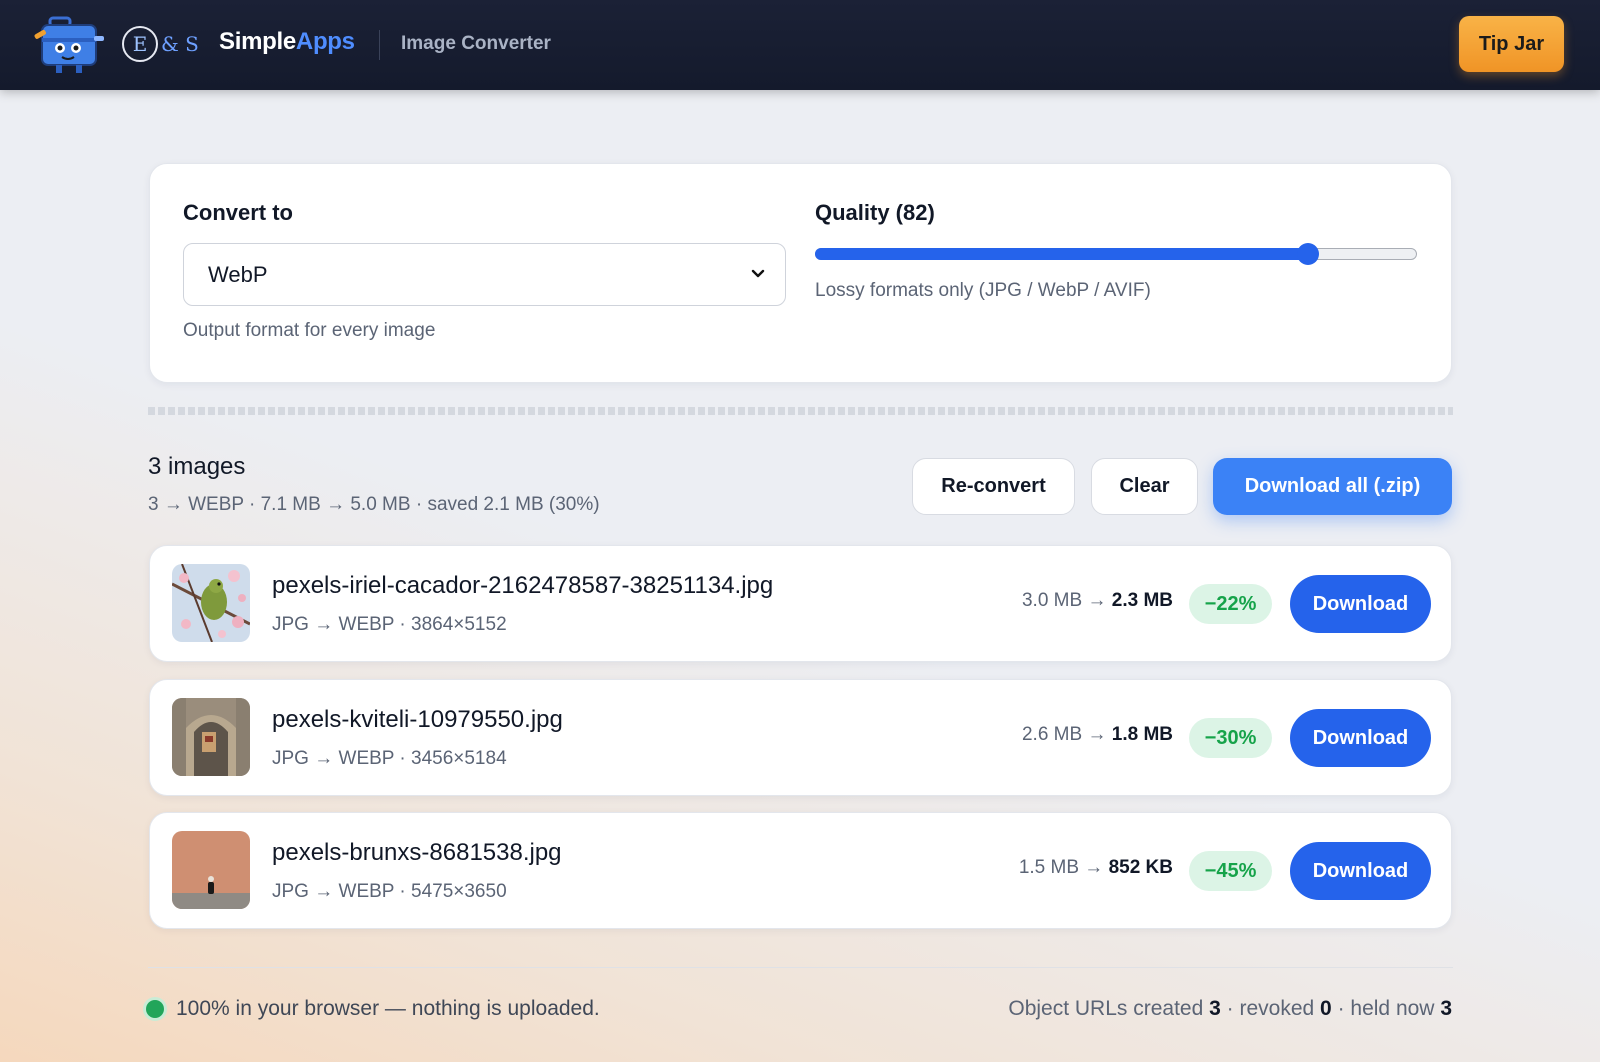 The image size is (1600, 1062). I want to click on file-meta: JPG → WEBP · 3864×5152, so click(389, 624).